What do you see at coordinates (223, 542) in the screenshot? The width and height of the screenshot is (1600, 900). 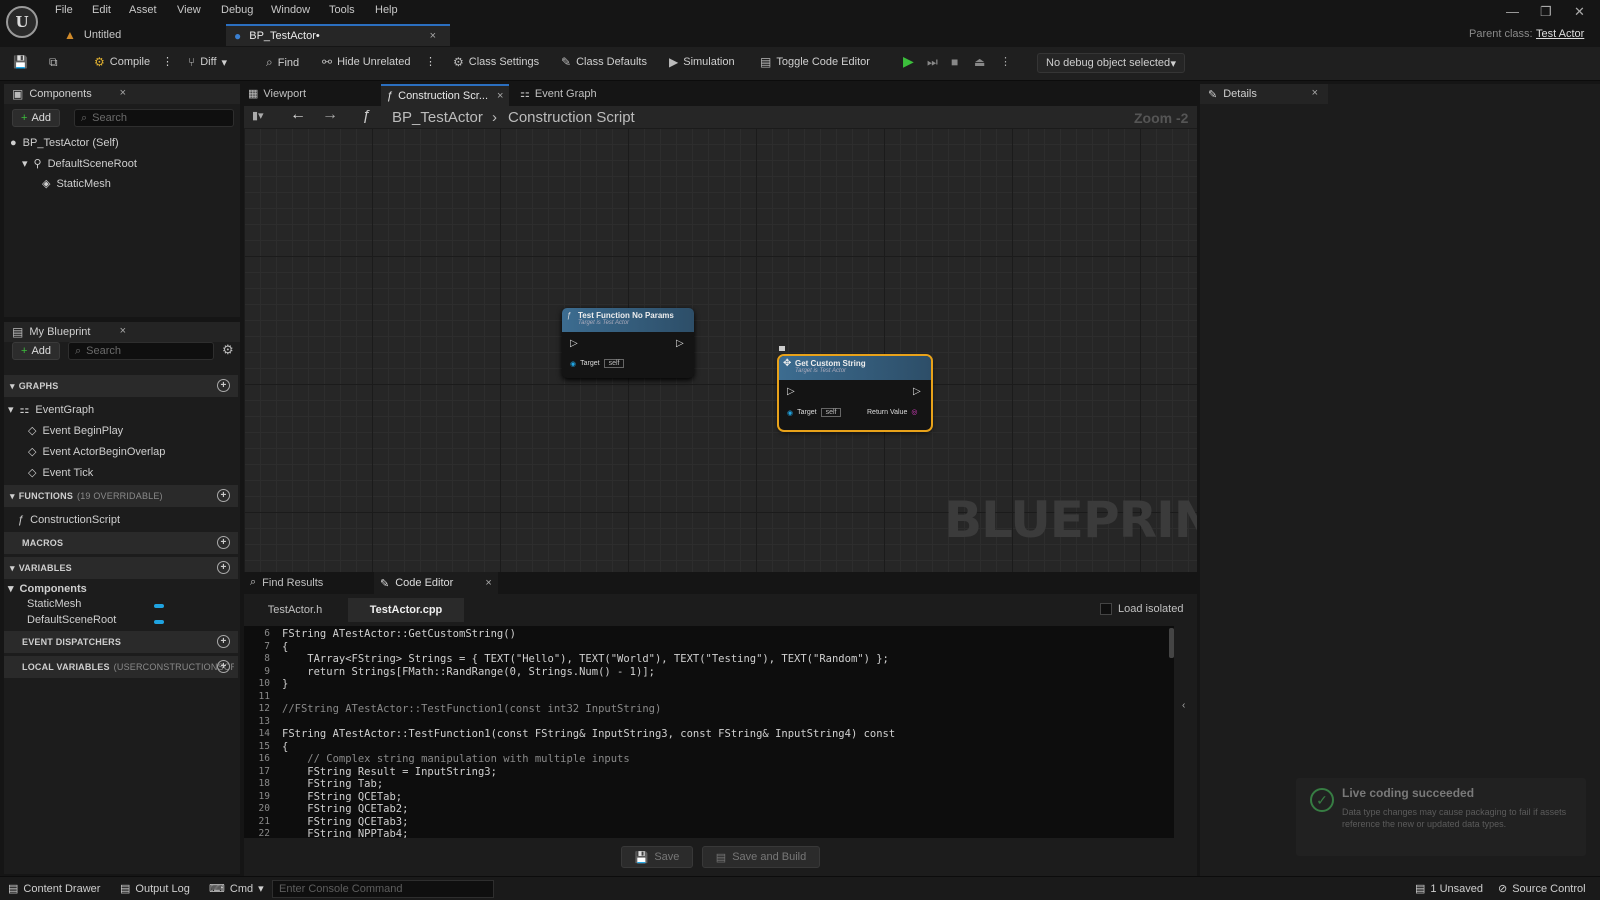 I see `add-macro-icon: +` at bounding box center [223, 542].